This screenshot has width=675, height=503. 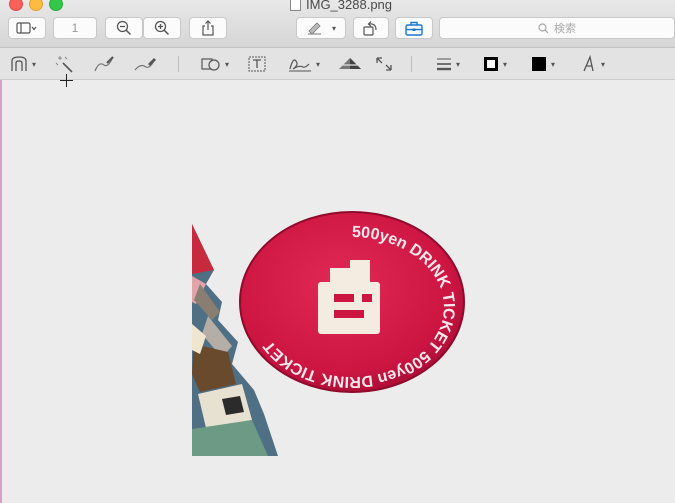 I want to click on window-title-text: IMG_3288.png, so click(x=349, y=6).